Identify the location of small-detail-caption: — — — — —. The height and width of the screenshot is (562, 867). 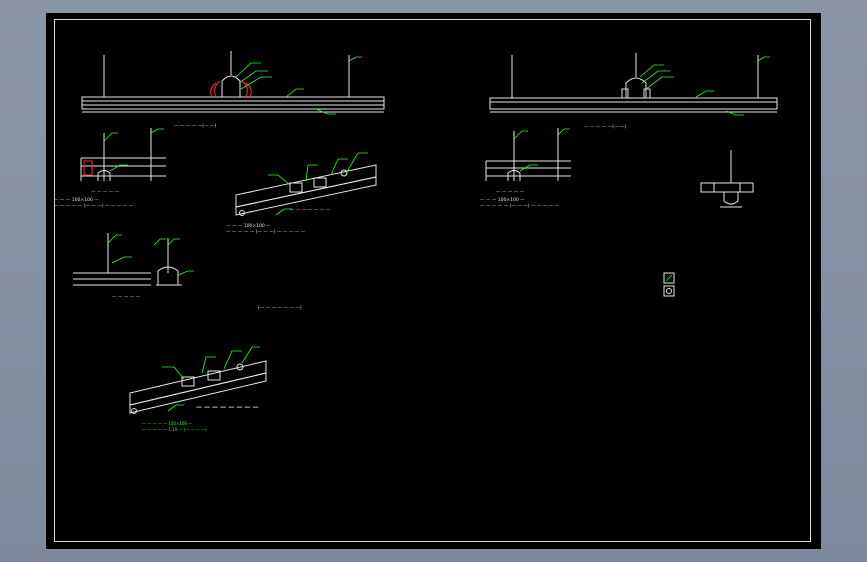
(126, 297).